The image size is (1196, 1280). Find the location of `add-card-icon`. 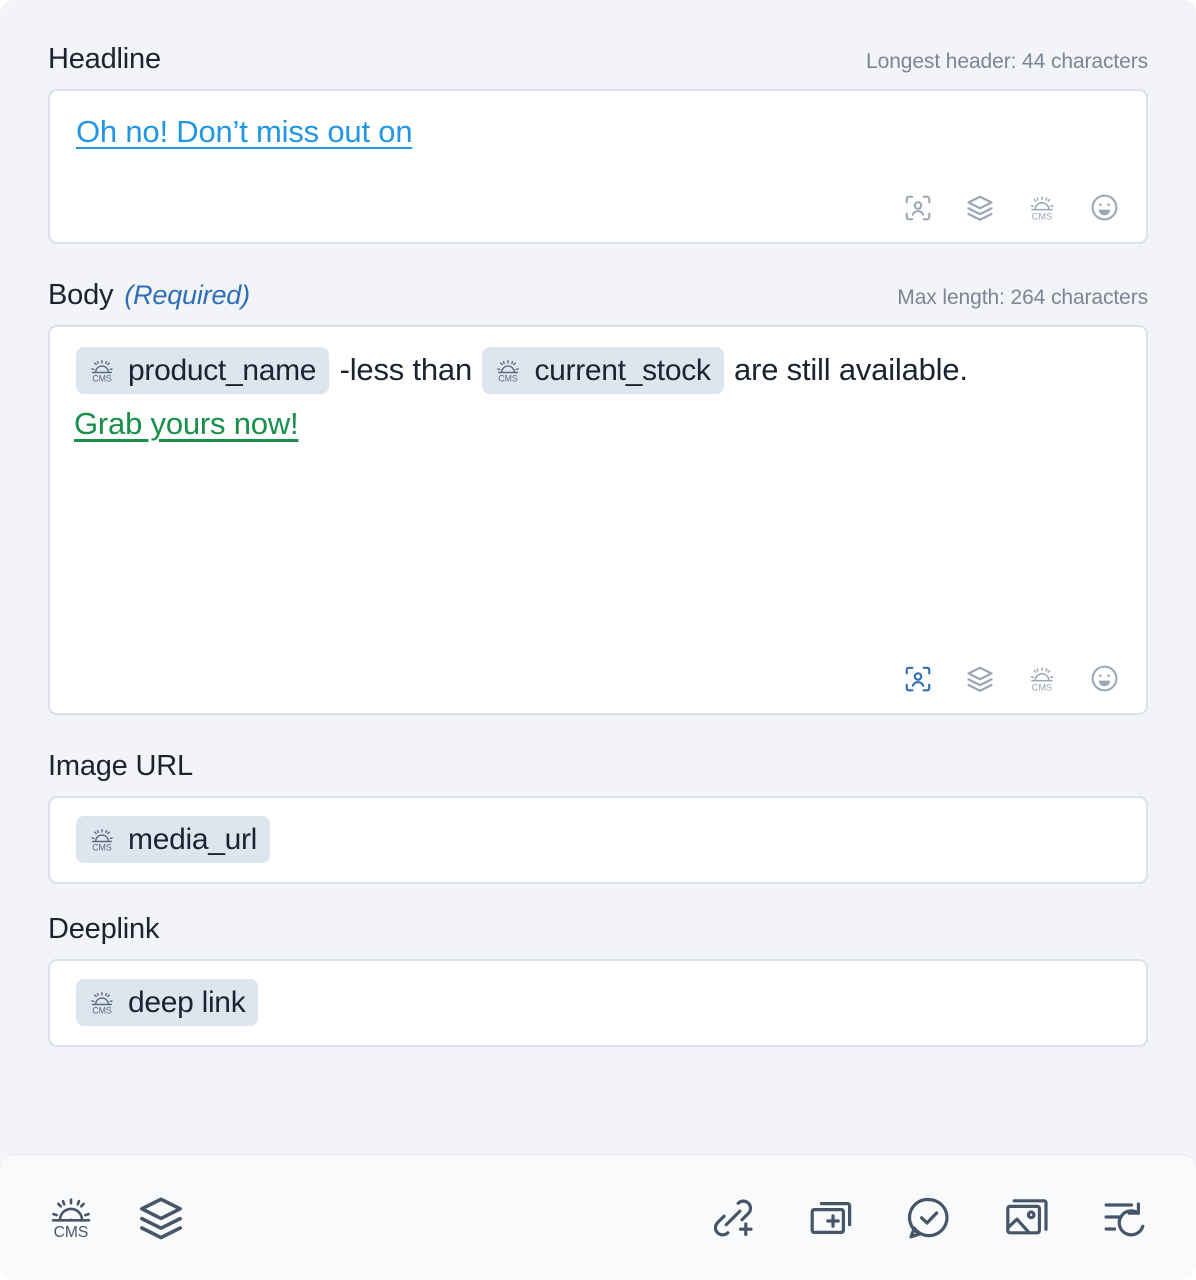

add-card-icon is located at coordinates (831, 1218).